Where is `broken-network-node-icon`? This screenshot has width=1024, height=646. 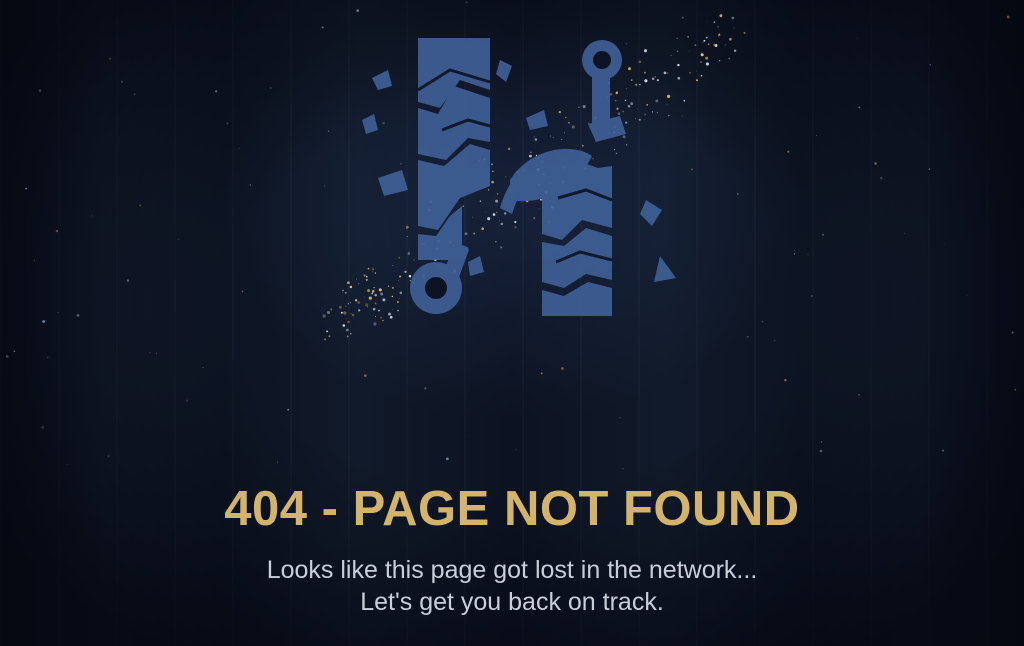 broken-network-node-icon is located at coordinates (519, 177).